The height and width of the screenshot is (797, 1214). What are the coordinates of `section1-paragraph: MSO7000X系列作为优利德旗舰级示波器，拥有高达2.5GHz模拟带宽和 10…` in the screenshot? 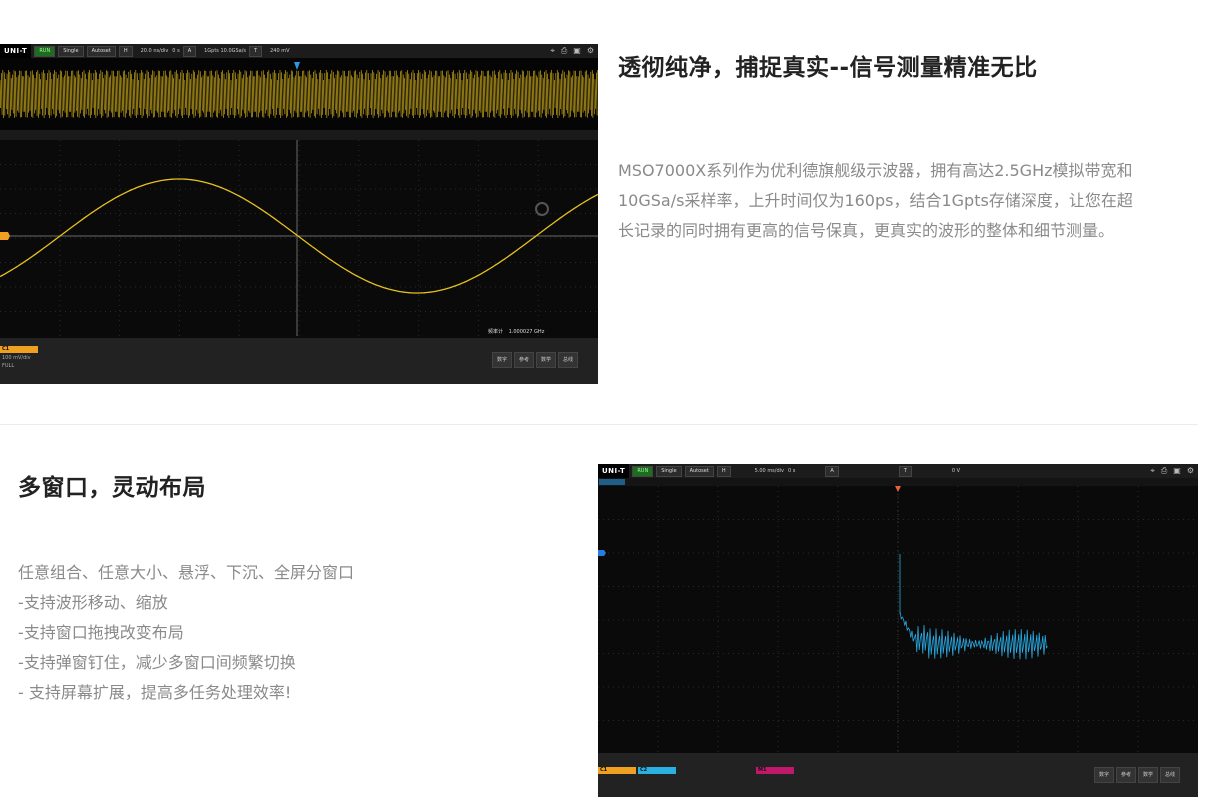 It's located at (875, 201).